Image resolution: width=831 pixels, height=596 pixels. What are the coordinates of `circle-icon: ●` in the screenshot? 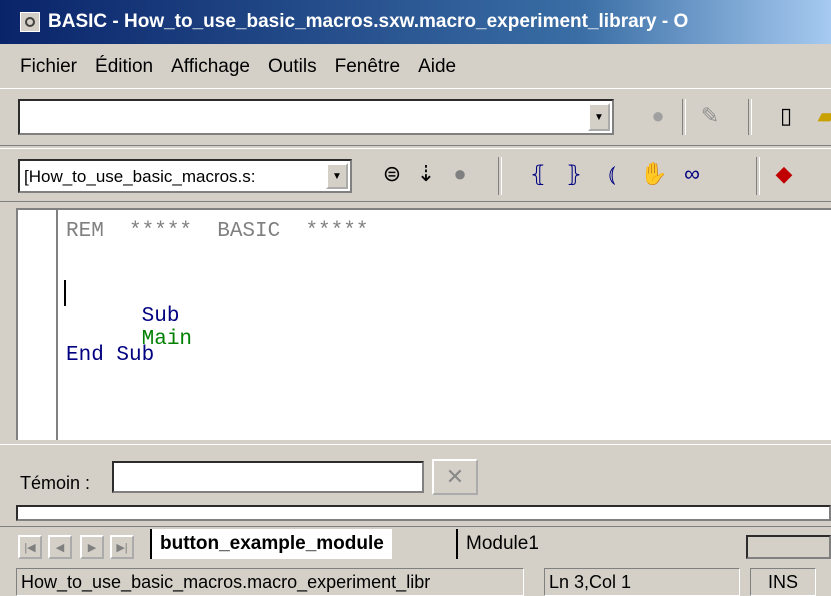 It's located at (658, 117).